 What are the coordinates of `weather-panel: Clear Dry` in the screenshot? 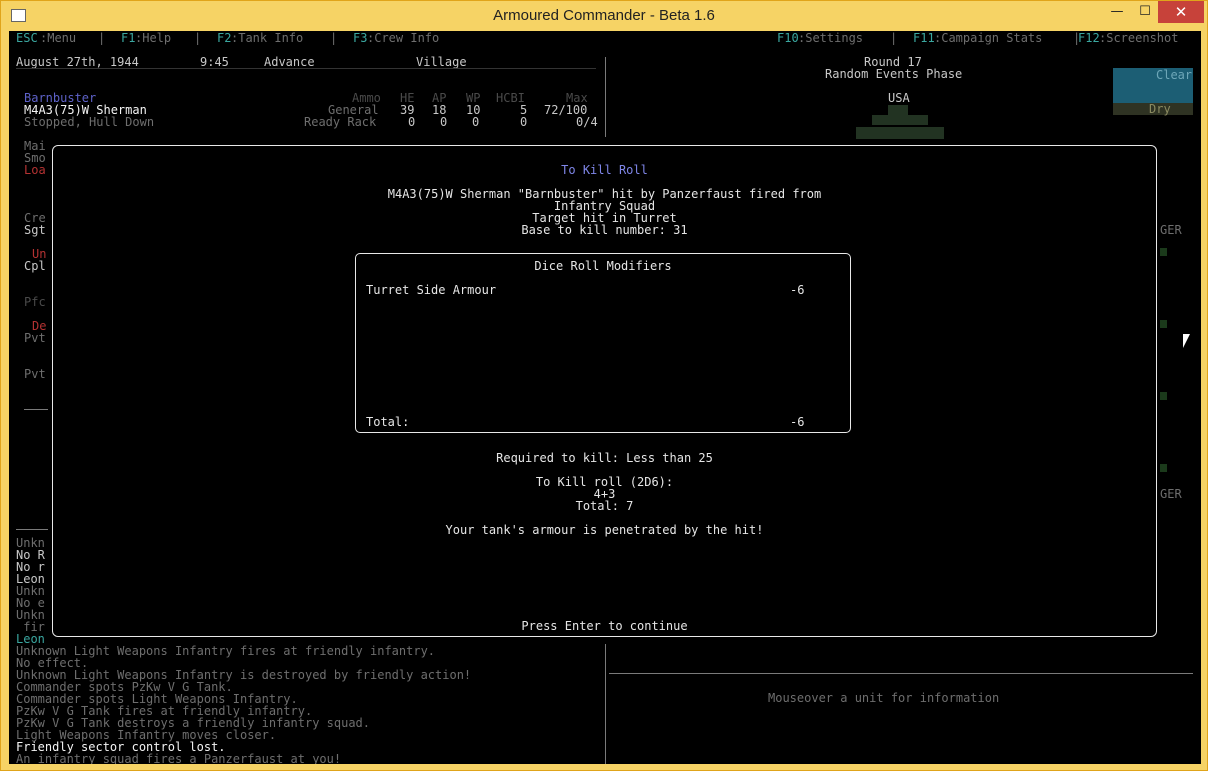 It's located at (1153, 91).